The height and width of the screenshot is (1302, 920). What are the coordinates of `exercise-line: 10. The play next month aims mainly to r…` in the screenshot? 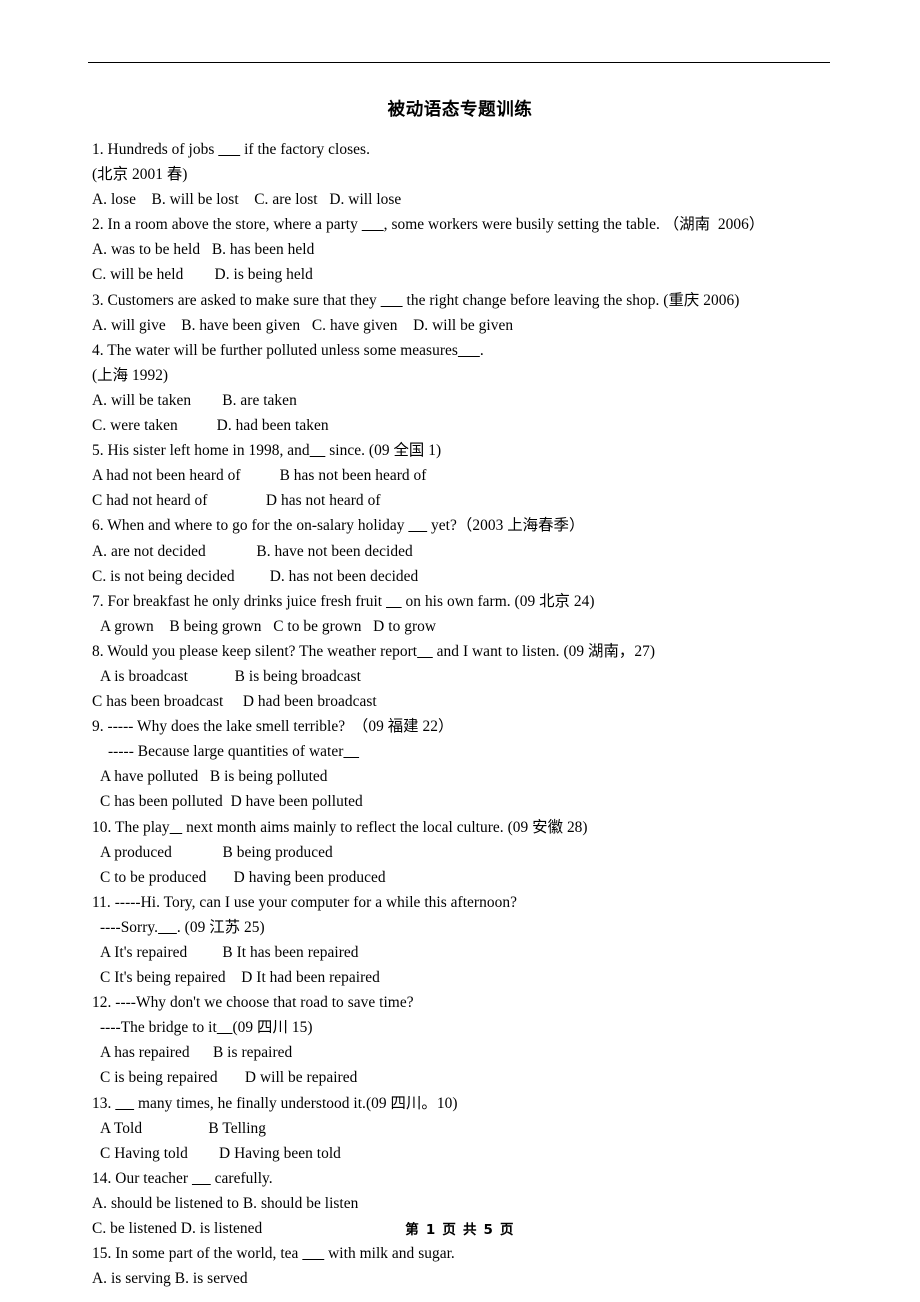 It's located at (340, 827).